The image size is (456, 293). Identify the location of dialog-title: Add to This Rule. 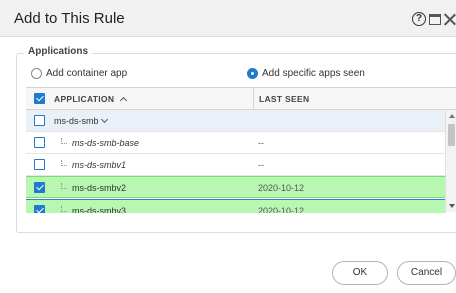
(69, 18).